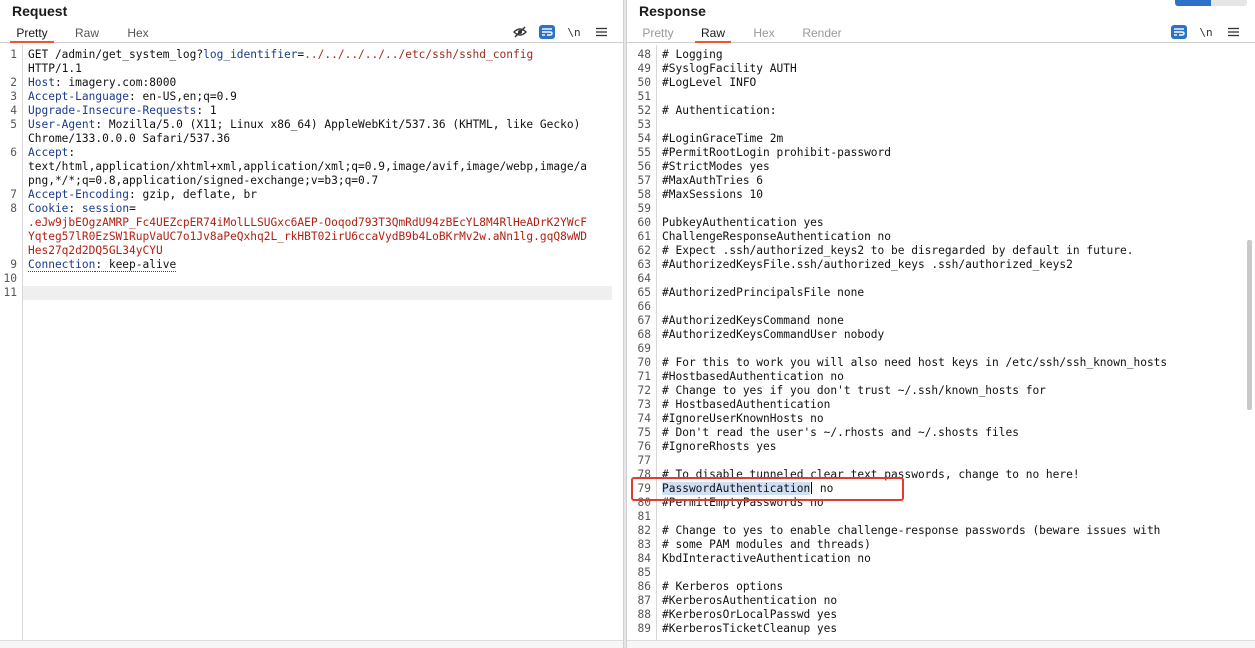 The image size is (1255, 648). Describe the element at coordinates (644, 572) in the screenshot. I see `line-number: 85` at that location.